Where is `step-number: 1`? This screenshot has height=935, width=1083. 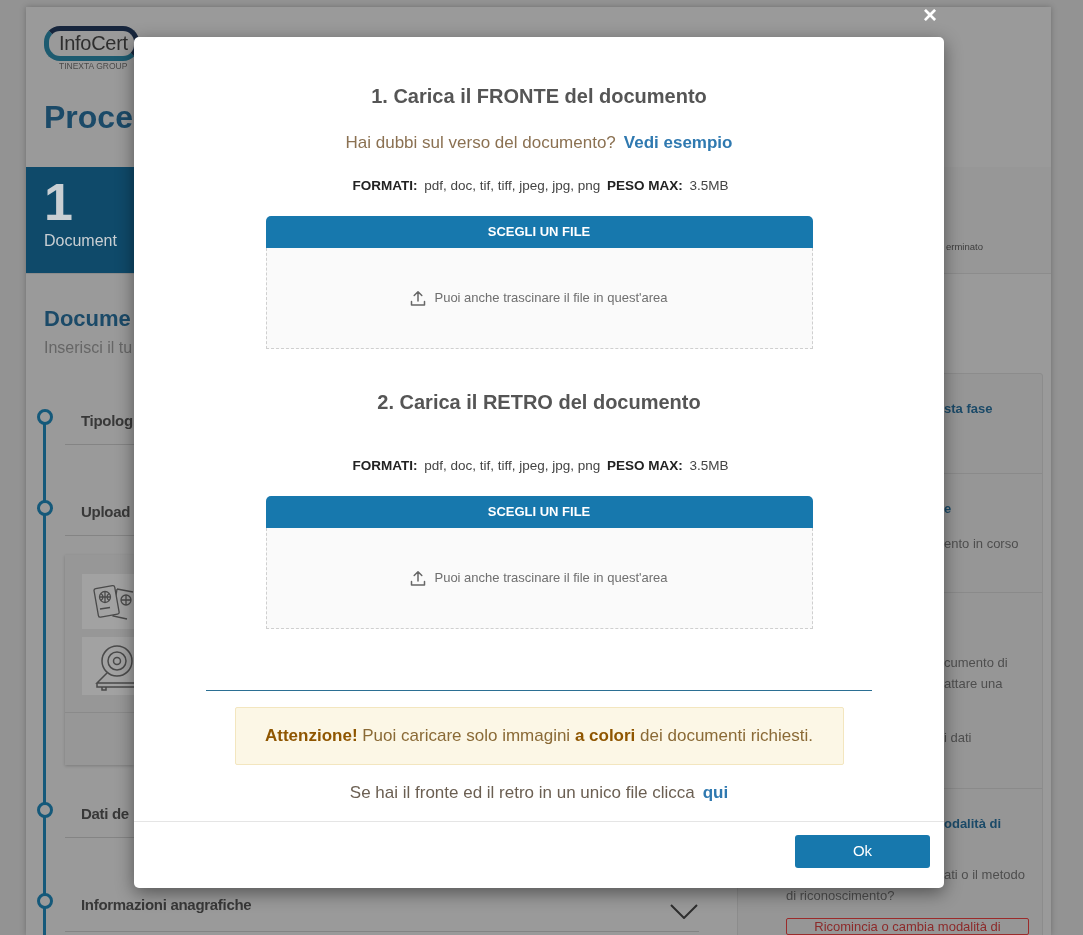
step-number: 1 is located at coordinates (59, 201).